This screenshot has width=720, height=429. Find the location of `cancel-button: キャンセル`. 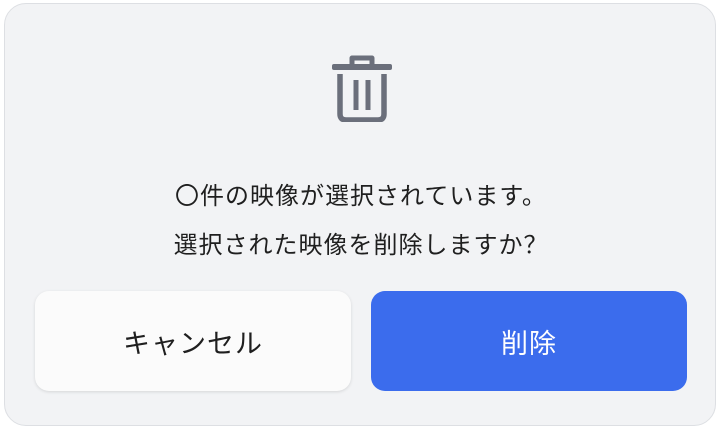

cancel-button: キャンセル is located at coordinates (193, 341).